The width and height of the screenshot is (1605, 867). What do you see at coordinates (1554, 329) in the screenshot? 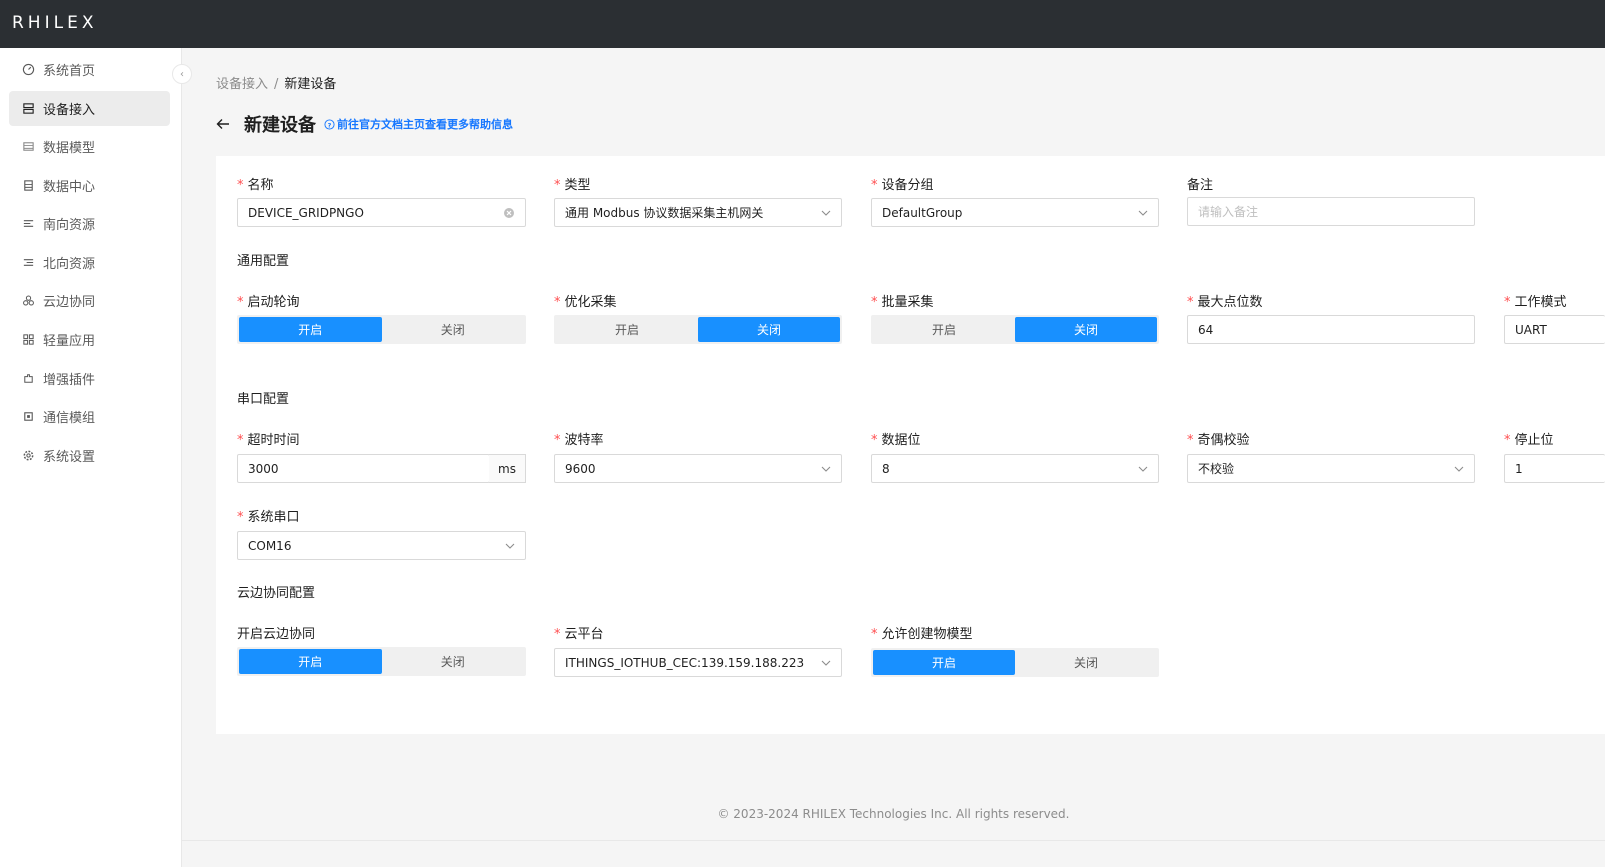
I see `work-mode-select: UART` at bounding box center [1554, 329].